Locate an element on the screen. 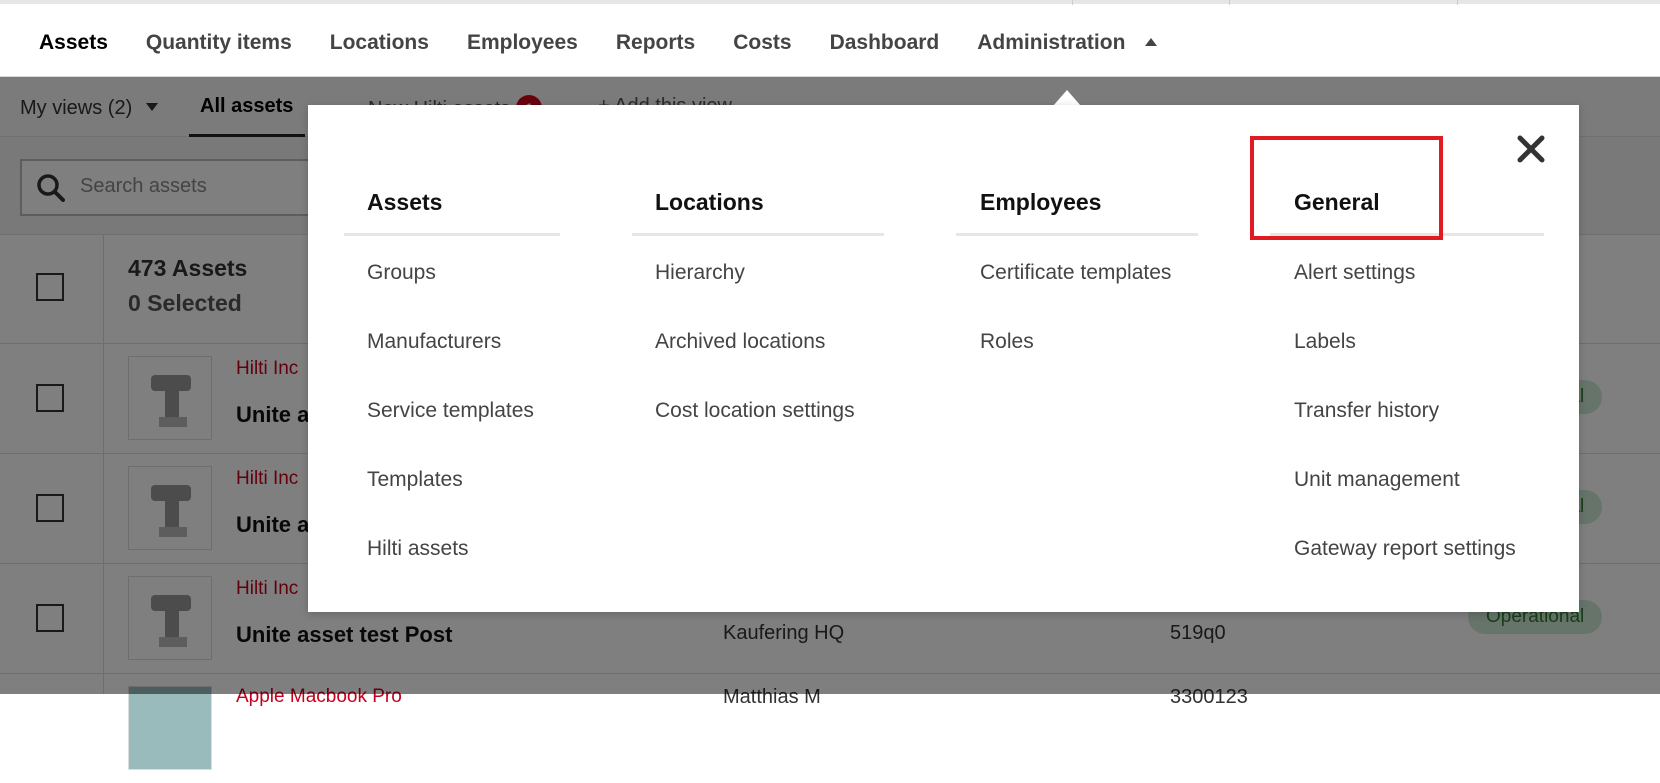 This screenshot has width=1660, height=783. nav-tab-label: Locations is located at coordinates (379, 42).